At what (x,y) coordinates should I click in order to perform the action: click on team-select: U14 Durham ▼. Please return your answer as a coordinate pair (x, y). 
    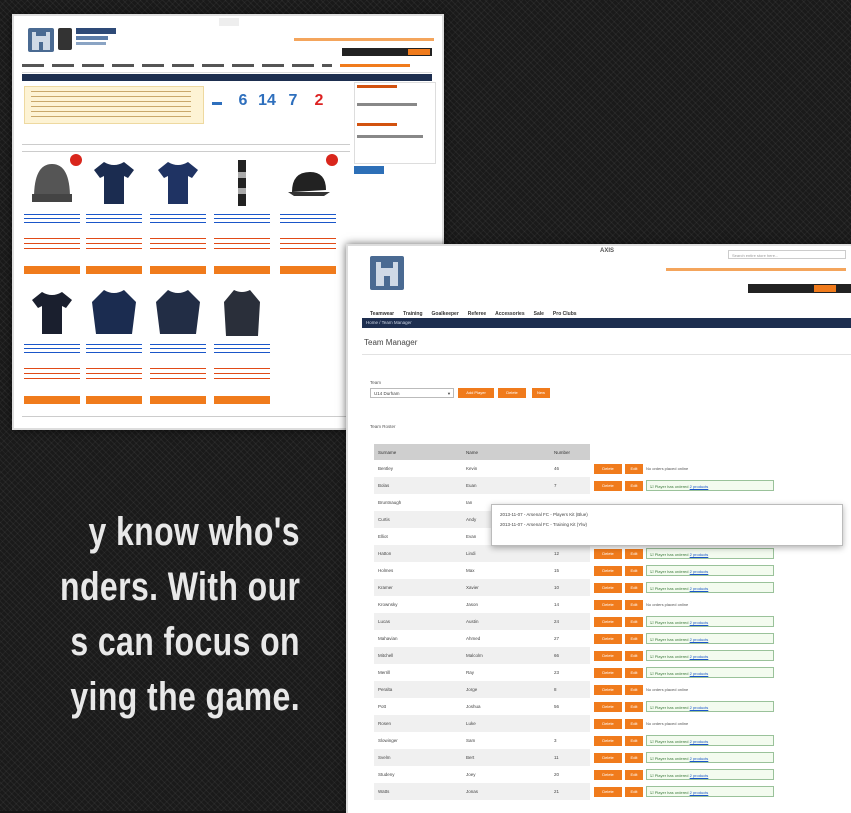
    Looking at the image, I should click on (412, 393).